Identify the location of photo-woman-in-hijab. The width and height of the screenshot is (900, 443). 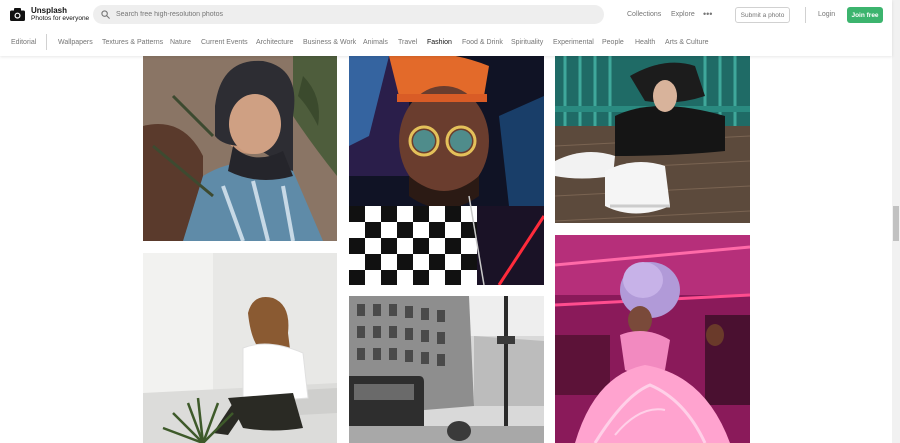
(240, 148).